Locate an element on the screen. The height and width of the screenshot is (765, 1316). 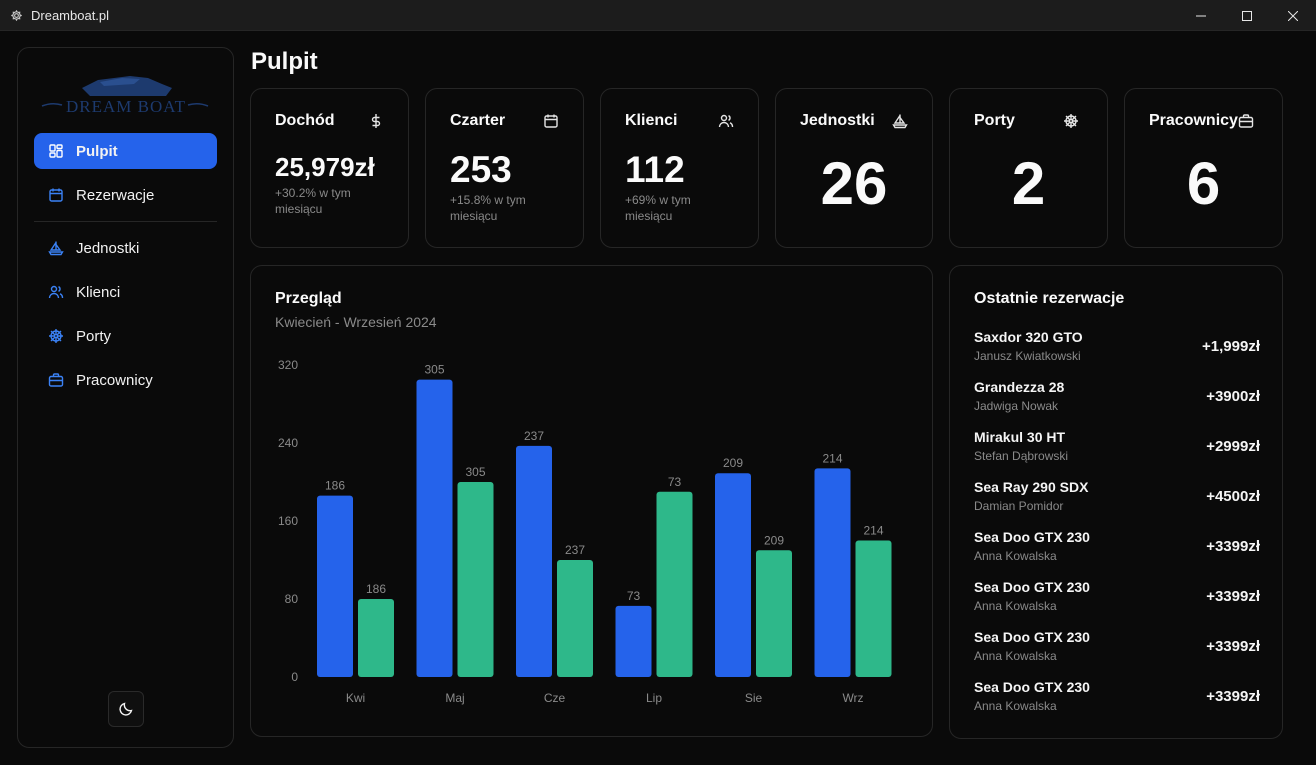
maximize-button is located at coordinates (1247, 15).